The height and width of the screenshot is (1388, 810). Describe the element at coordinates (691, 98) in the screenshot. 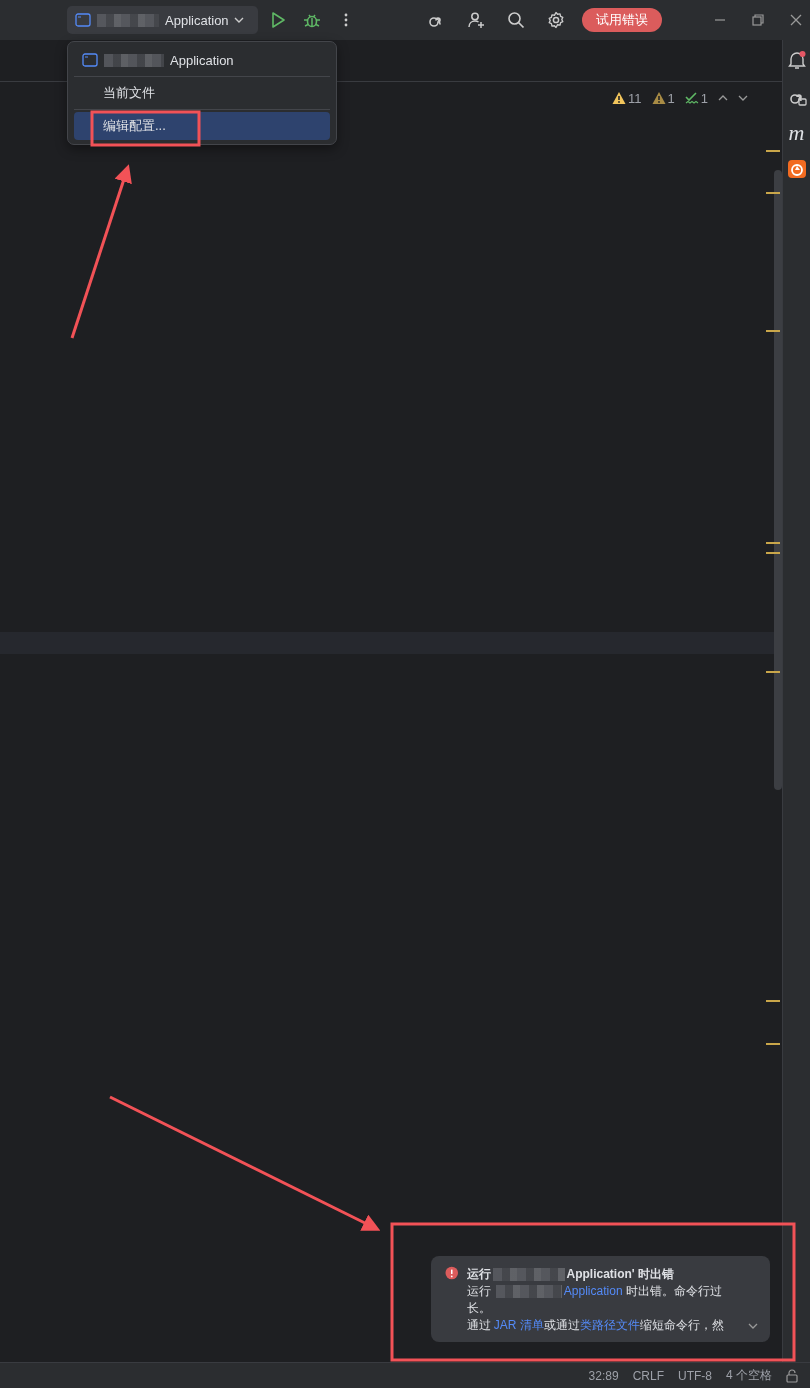

I see `check-icon` at that location.